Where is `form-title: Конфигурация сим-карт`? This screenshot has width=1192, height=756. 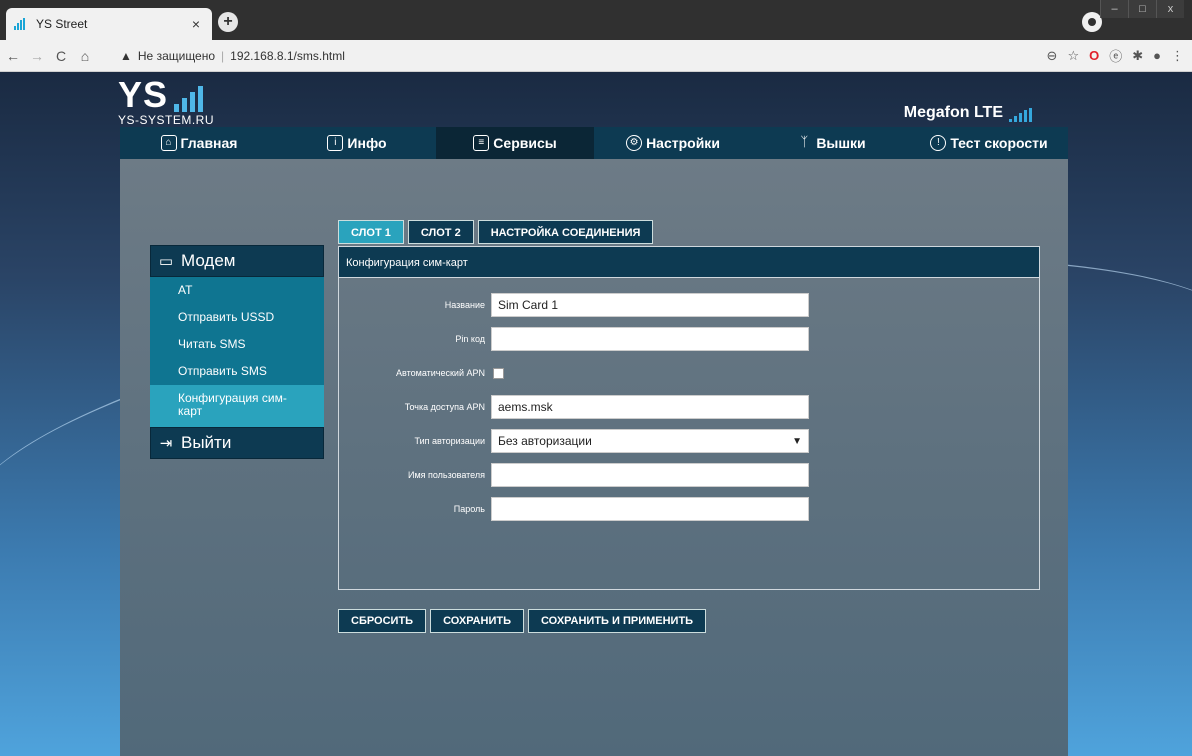
form-title: Конфигурация сим-карт is located at coordinates (689, 262).